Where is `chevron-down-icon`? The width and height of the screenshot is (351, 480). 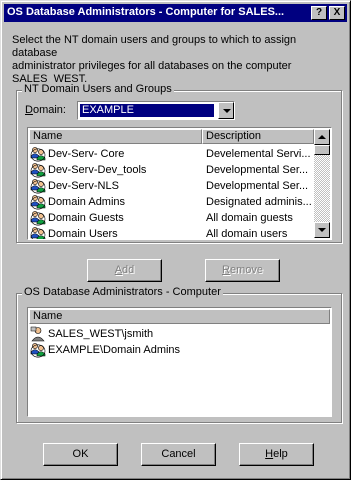 chevron-down-icon is located at coordinates (226, 110).